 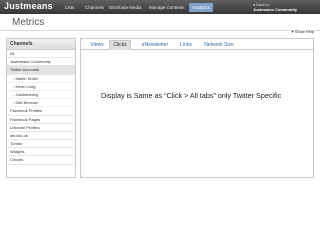 What do you see at coordinates (186, 45) in the screenshot?
I see `tab-links: Links` at bounding box center [186, 45].